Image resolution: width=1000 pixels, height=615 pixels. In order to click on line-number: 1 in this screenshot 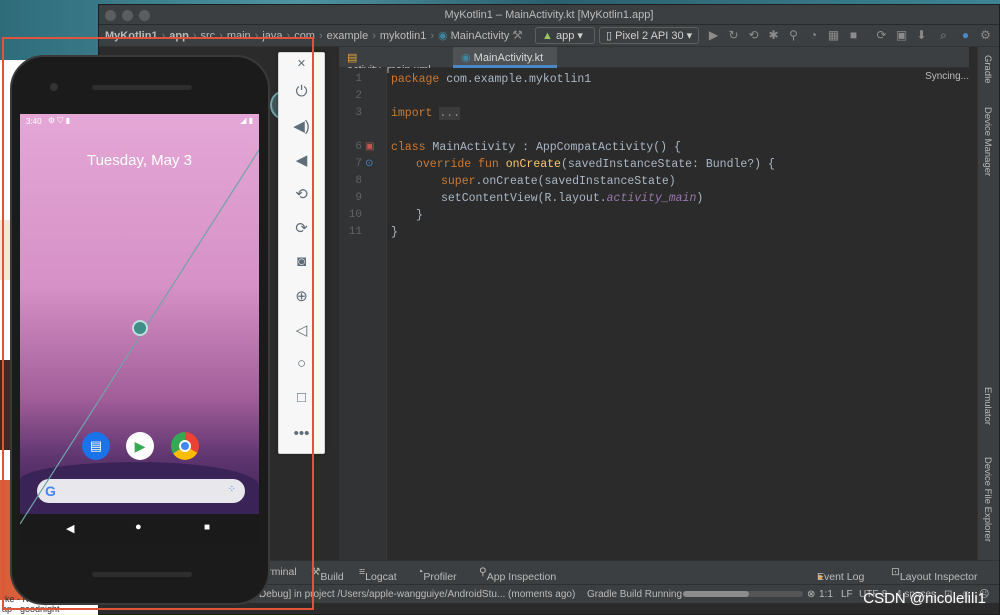, I will do `click(358, 79)`.